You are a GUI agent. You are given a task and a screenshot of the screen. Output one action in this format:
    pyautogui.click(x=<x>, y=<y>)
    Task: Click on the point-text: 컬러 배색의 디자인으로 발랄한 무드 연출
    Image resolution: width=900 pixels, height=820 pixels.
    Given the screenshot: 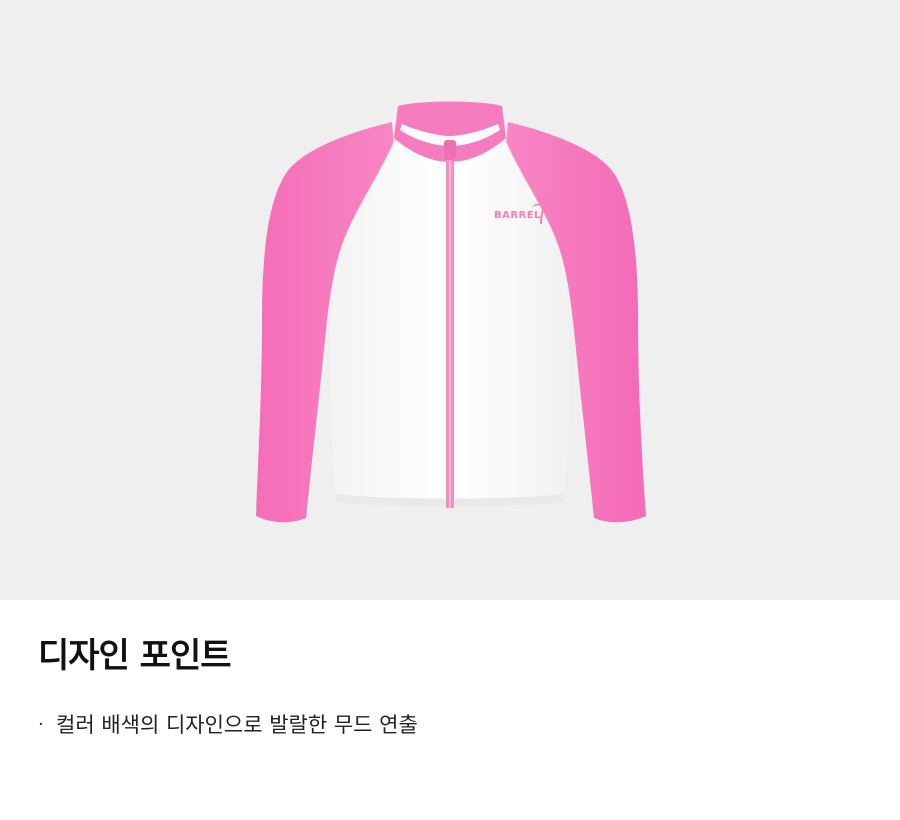 What is the action you would take?
    pyautogui.click(x=237, y=725)
    